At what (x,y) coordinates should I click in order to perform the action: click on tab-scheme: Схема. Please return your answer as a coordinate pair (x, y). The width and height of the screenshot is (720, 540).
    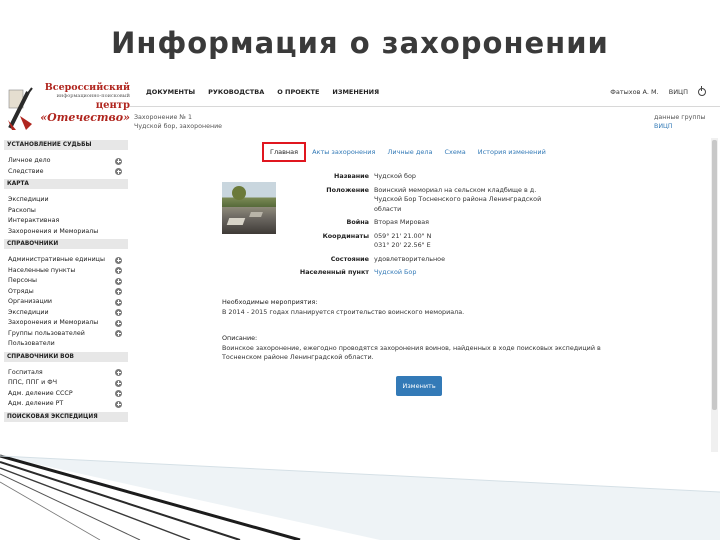
    Looking at the image, I should click on (454, 152).